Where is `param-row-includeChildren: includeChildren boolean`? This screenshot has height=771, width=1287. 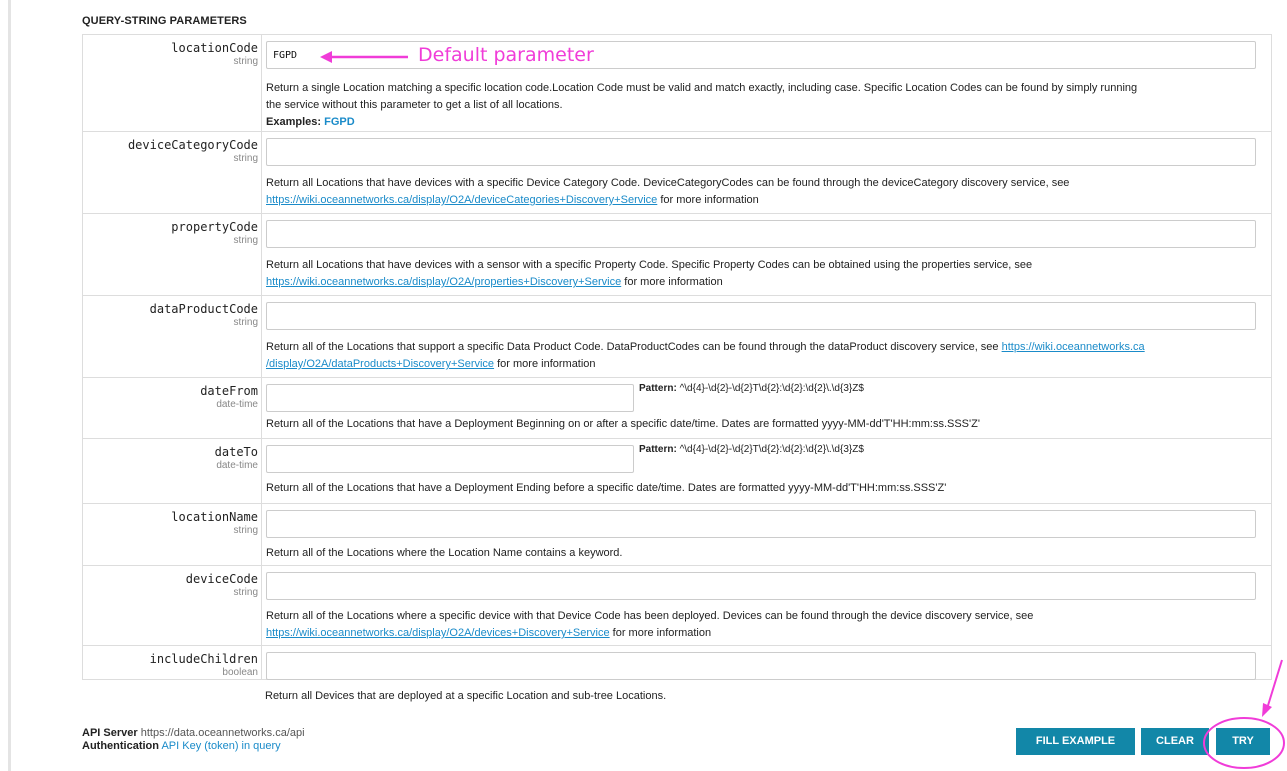
param-row-includeChildren: includeChildren boolean is located at coordinates (677, 662).